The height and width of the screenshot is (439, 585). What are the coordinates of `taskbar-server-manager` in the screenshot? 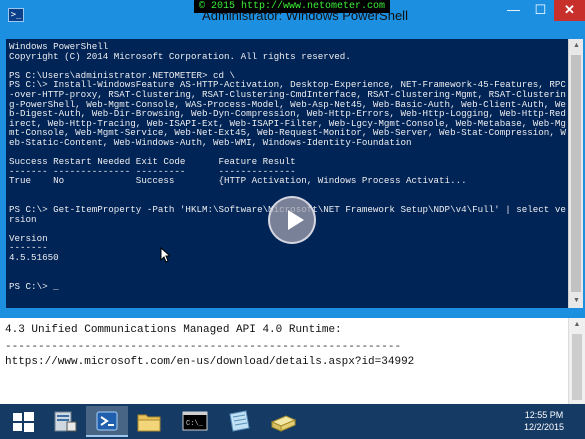 It's located at (65, 421).